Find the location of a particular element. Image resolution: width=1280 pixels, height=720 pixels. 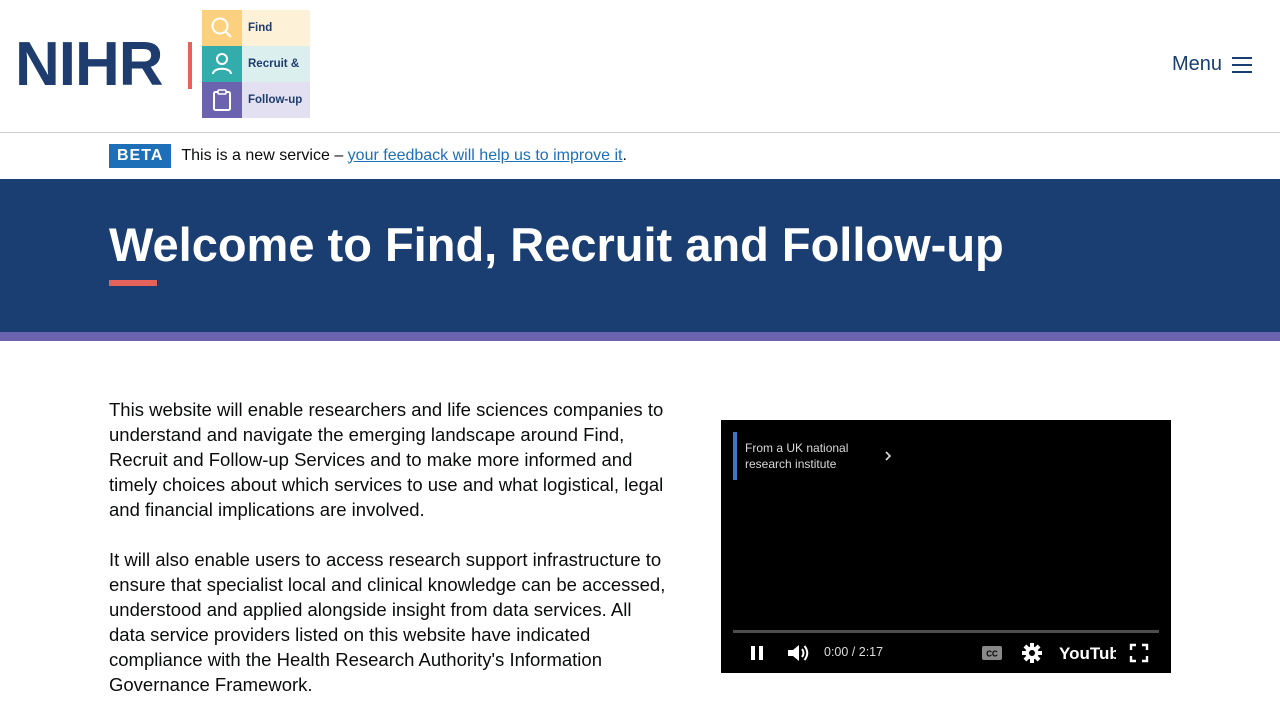

menu-button: Menu is located at coordinates (1212, 64).